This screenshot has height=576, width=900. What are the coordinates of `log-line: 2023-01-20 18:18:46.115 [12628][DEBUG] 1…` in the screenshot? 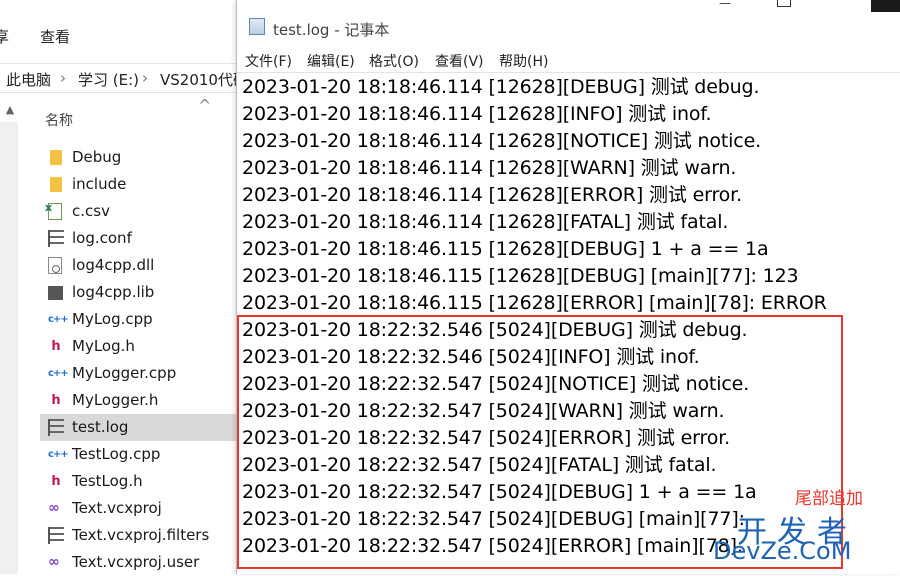 It's located at (505, 249).